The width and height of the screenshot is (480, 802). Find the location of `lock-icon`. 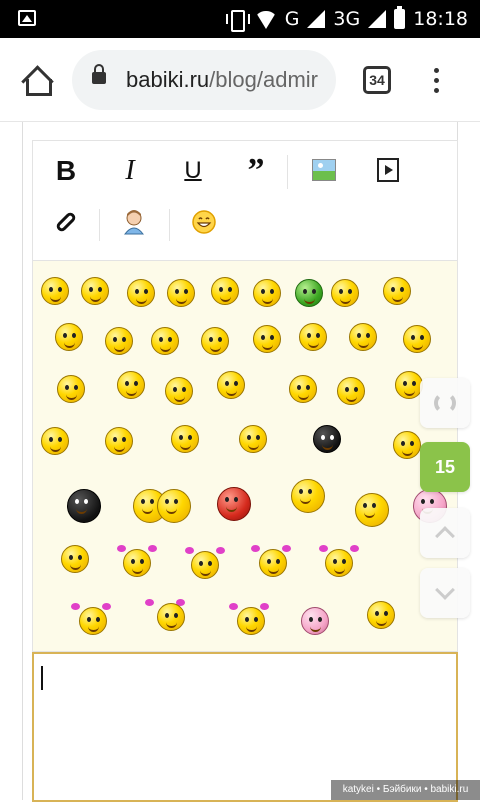

lock-icon is located at coordinates (99, 74).